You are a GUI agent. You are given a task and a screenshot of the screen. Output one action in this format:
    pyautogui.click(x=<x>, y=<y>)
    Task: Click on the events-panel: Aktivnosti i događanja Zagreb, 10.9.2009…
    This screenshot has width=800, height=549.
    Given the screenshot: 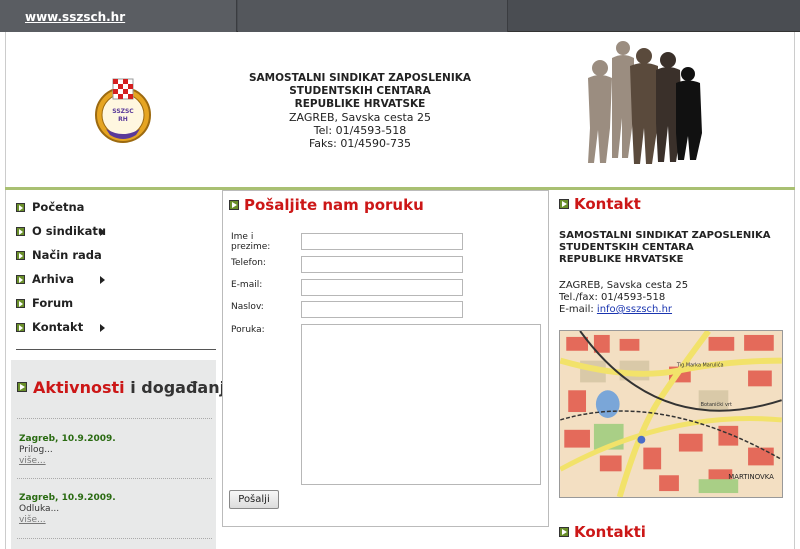 What is the action you would take?
    pyautogui.click(x=123, y=454)
    